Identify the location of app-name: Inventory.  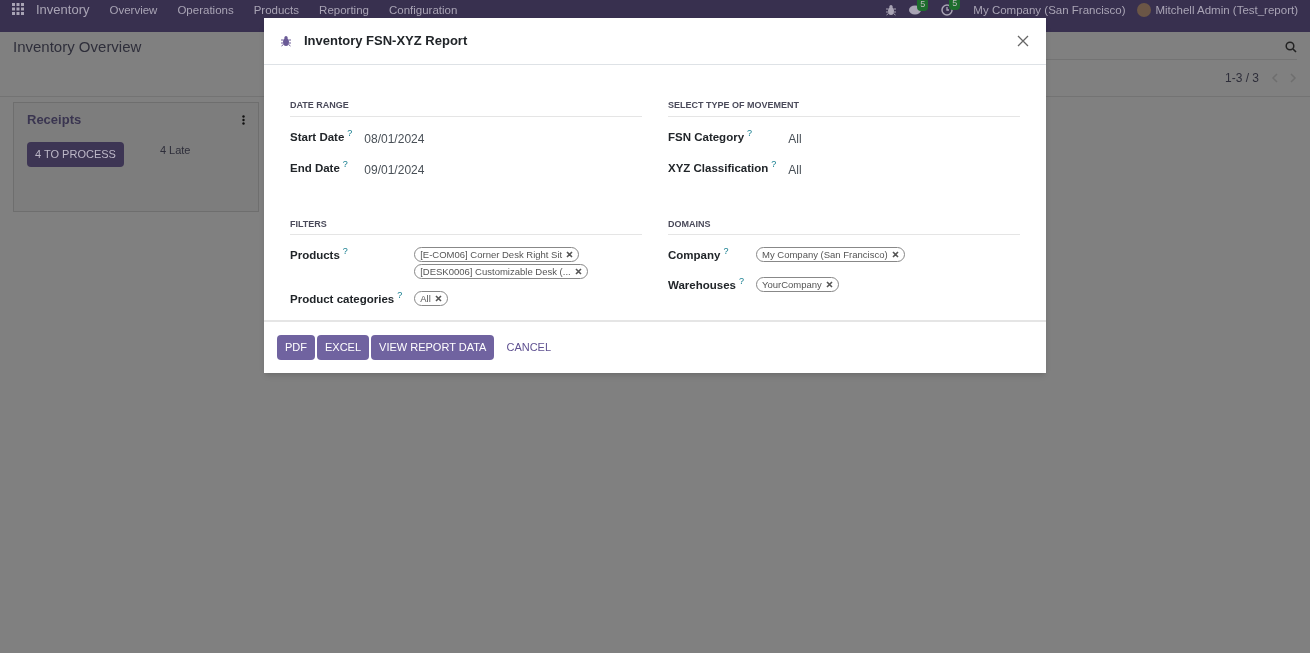
(63, 10).